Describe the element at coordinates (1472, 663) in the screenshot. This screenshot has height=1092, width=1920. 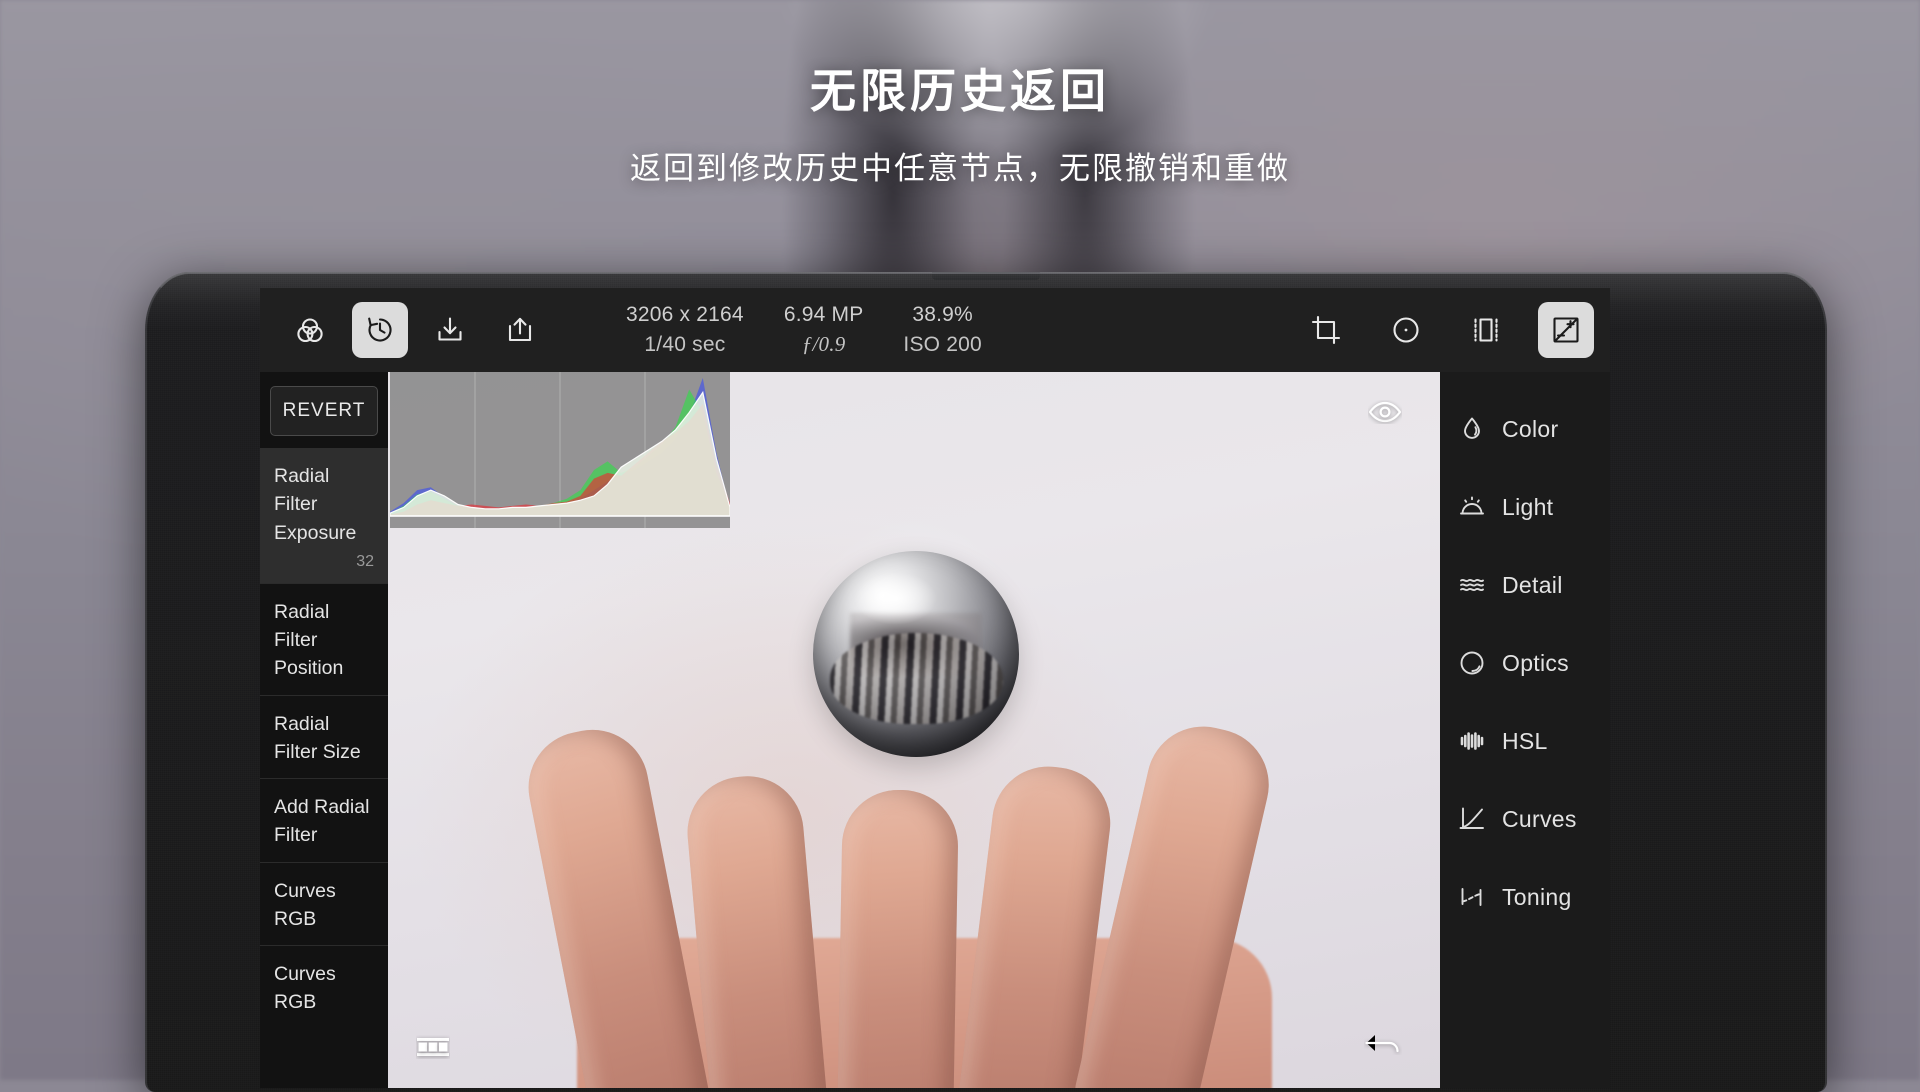
I see `lens-icon` at that location.